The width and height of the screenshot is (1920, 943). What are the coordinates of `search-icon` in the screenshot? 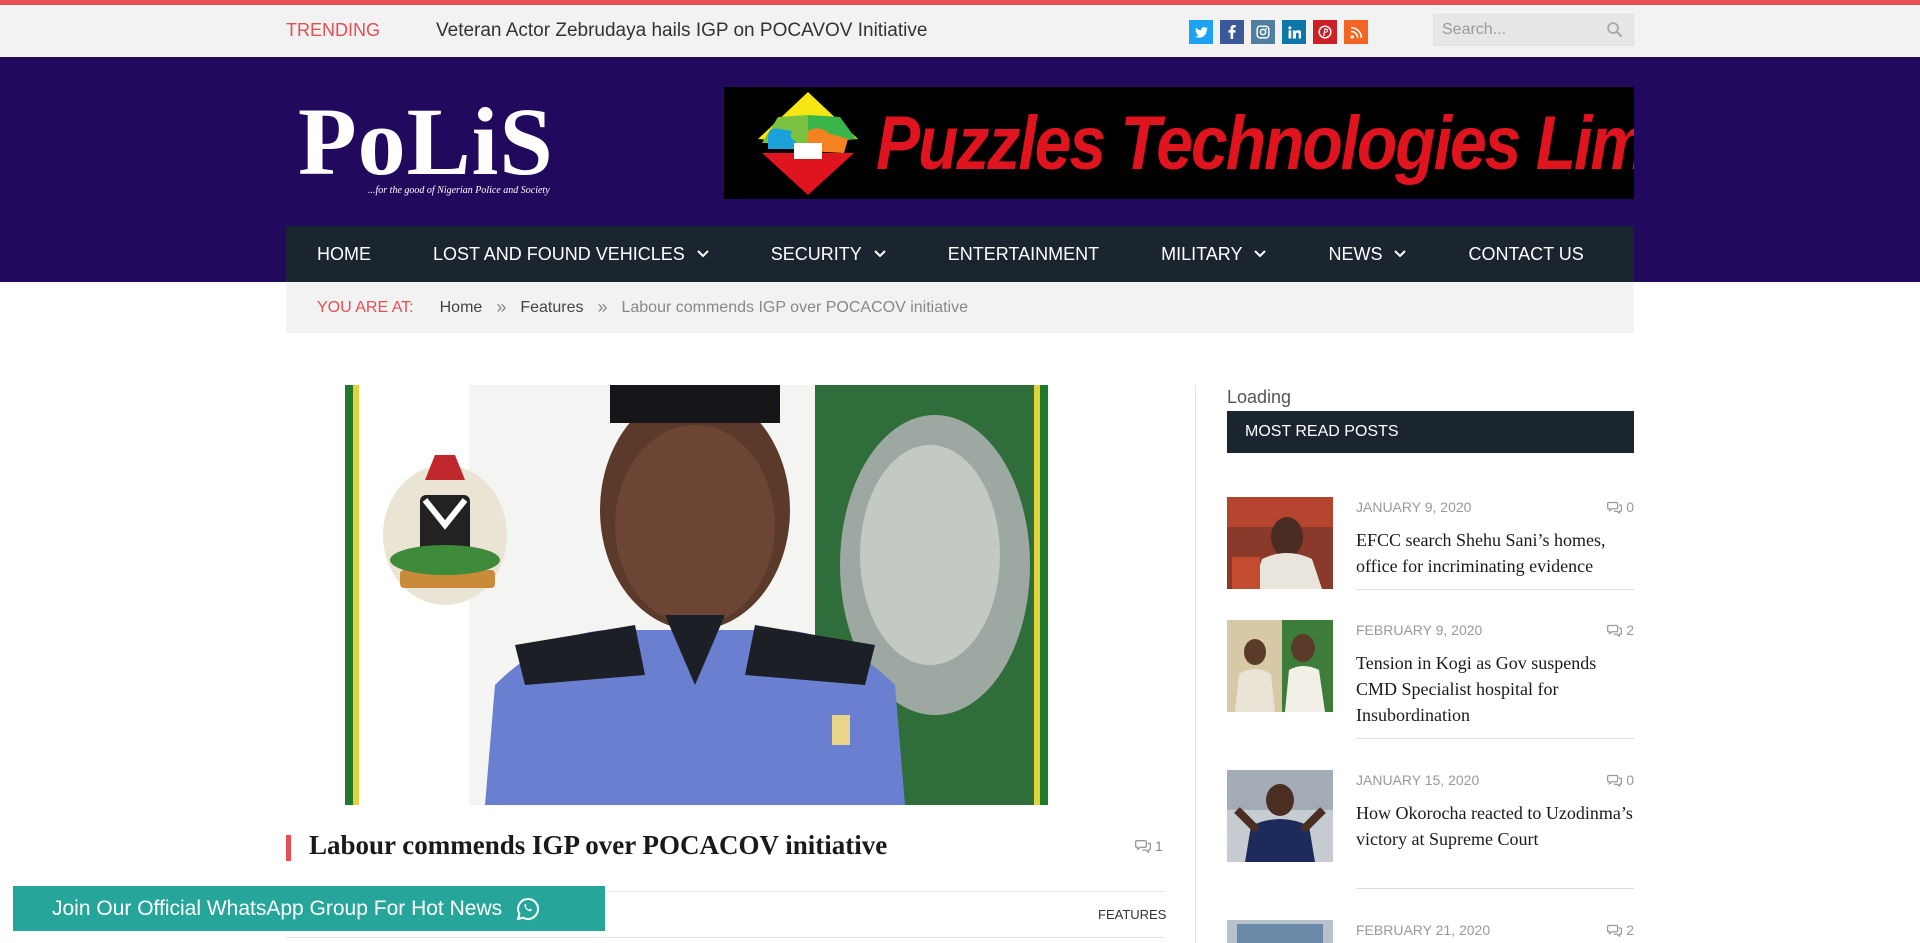 It's located at (1614, 32).